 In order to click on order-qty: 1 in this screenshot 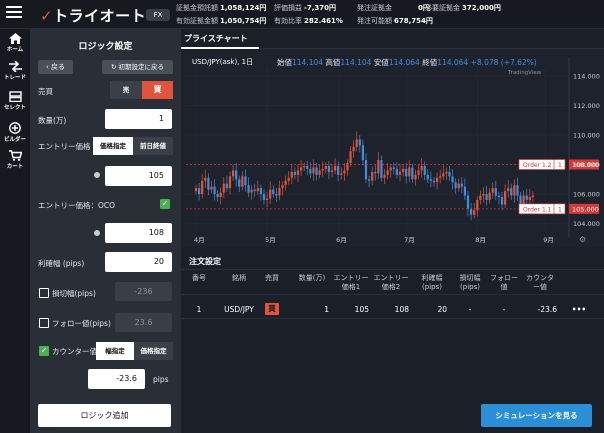, I will do `click(560, 209)`.